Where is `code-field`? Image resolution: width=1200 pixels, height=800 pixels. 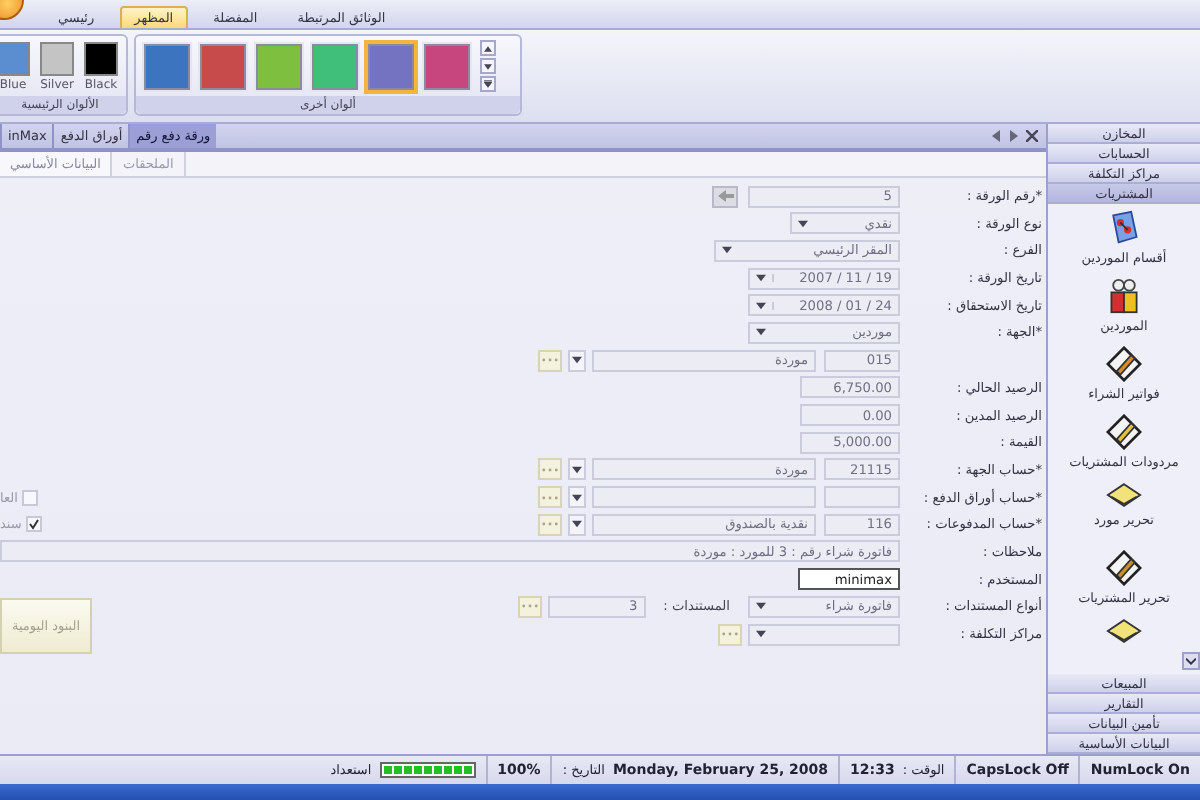 code-field is located at coordinates (862, 497).